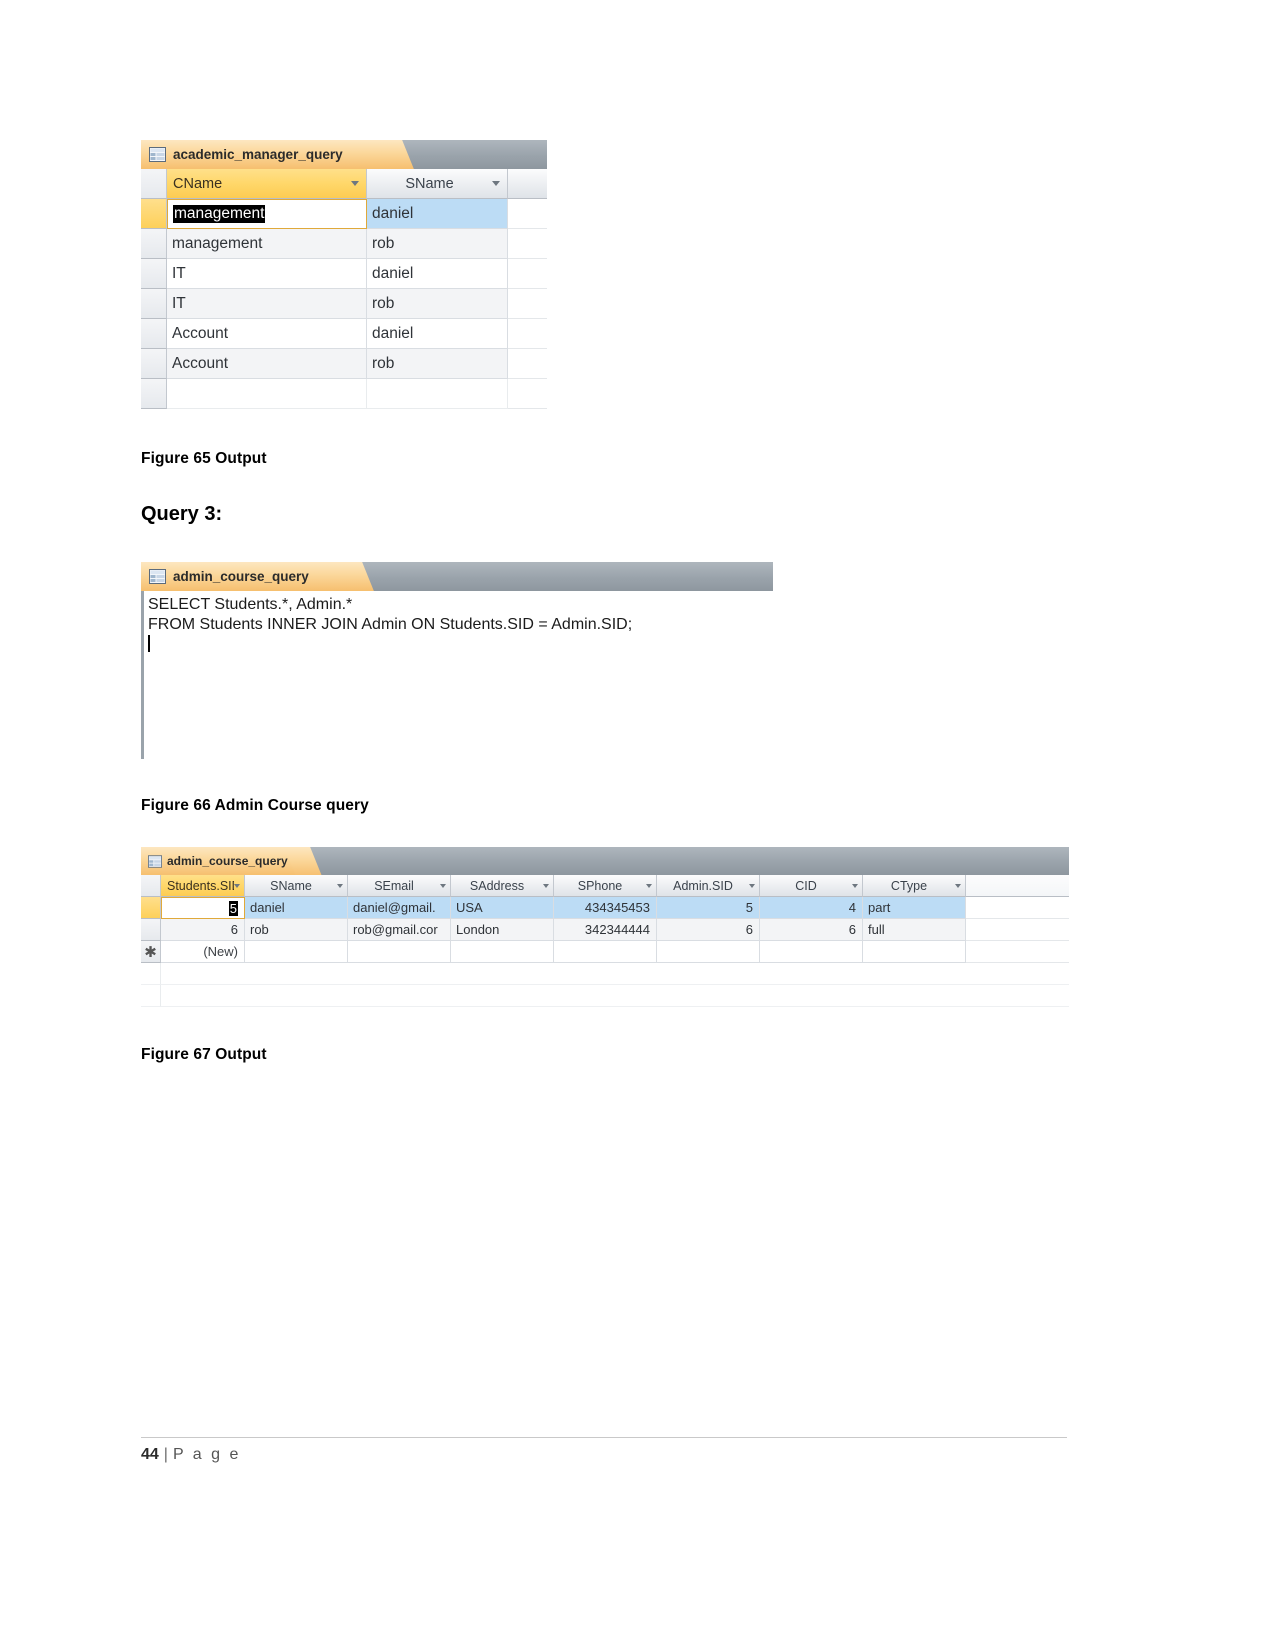 The image size is (1275, 1651). I want to click on cell-students-sid: 5, so click(203, 908).